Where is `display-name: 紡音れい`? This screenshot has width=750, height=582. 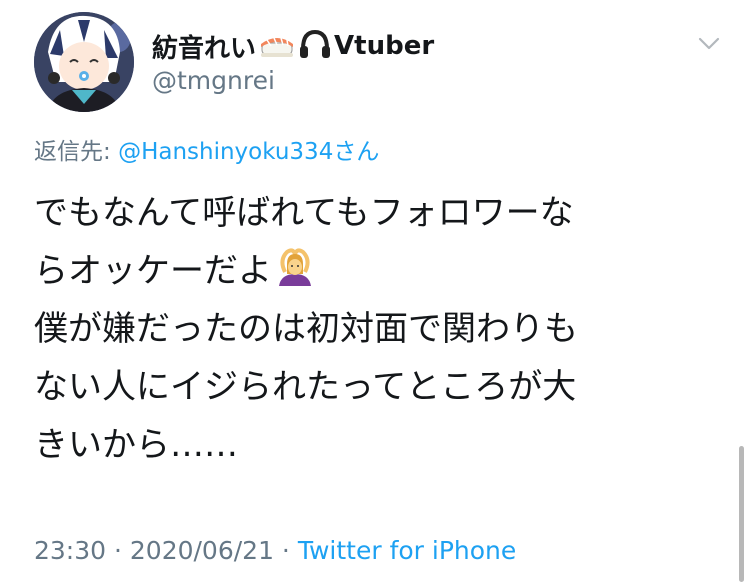 display-name: 紡音れい is located at coordinates (204, 46).